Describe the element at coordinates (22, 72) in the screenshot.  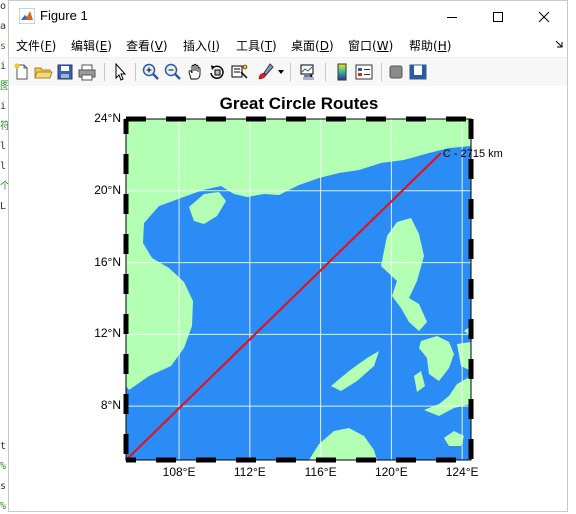
I see `new-figure-icon` at that location.